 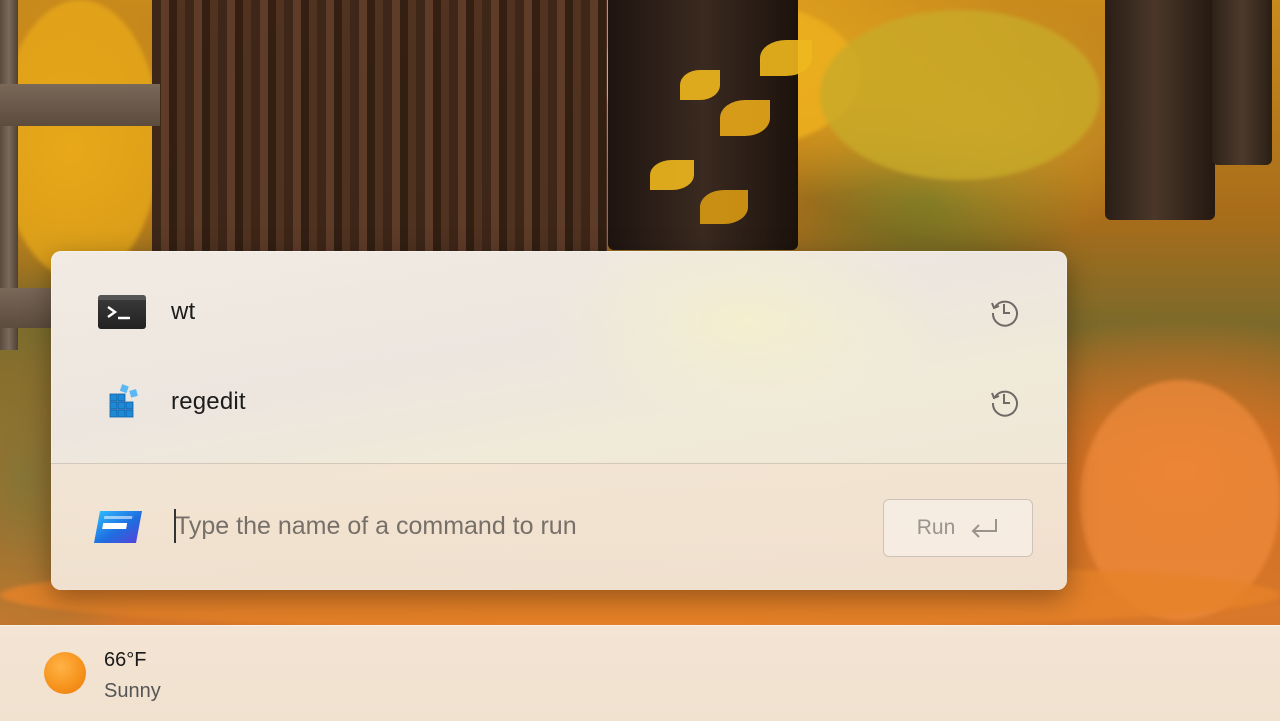 What do you see at coordinates (175, 526) in the screenshot?
I see `text-caret` at bounding box center [175, 526].